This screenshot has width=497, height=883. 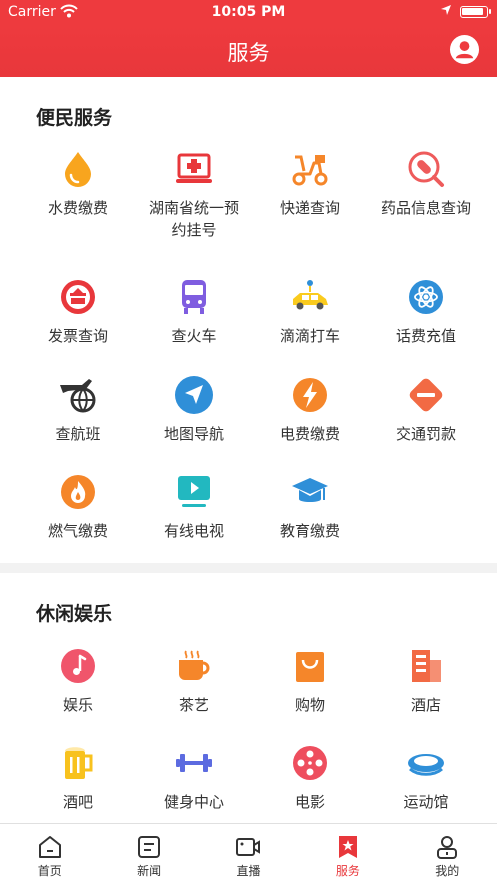 What do you see at coordinates (310, 312) in the screenshot?
I see `service-didi-taxi: 滴滴打车` at bounding box center [310, 312].